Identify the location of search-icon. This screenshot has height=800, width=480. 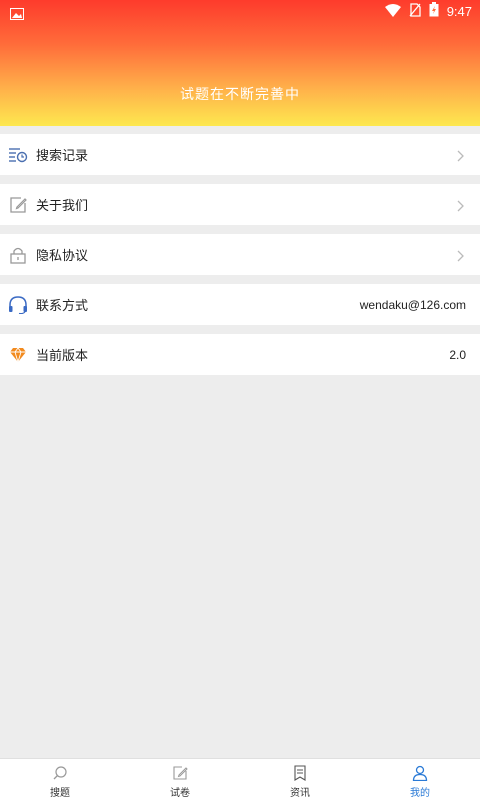
(60, 773).